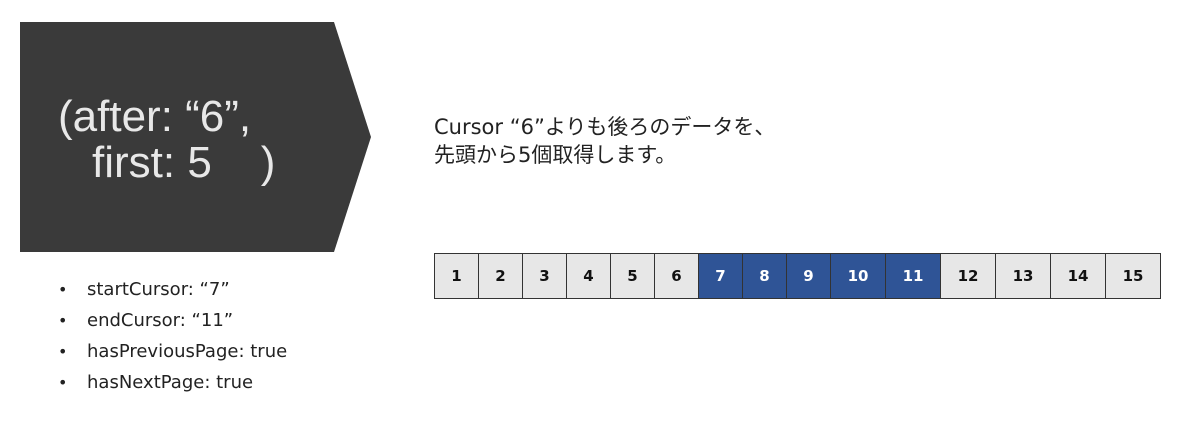 This screenshot has height=425, width=1187. Describe the element at coordinates (160, 320) in the screenshot. I see `page-info-text: endCursor: “11”` at that location.